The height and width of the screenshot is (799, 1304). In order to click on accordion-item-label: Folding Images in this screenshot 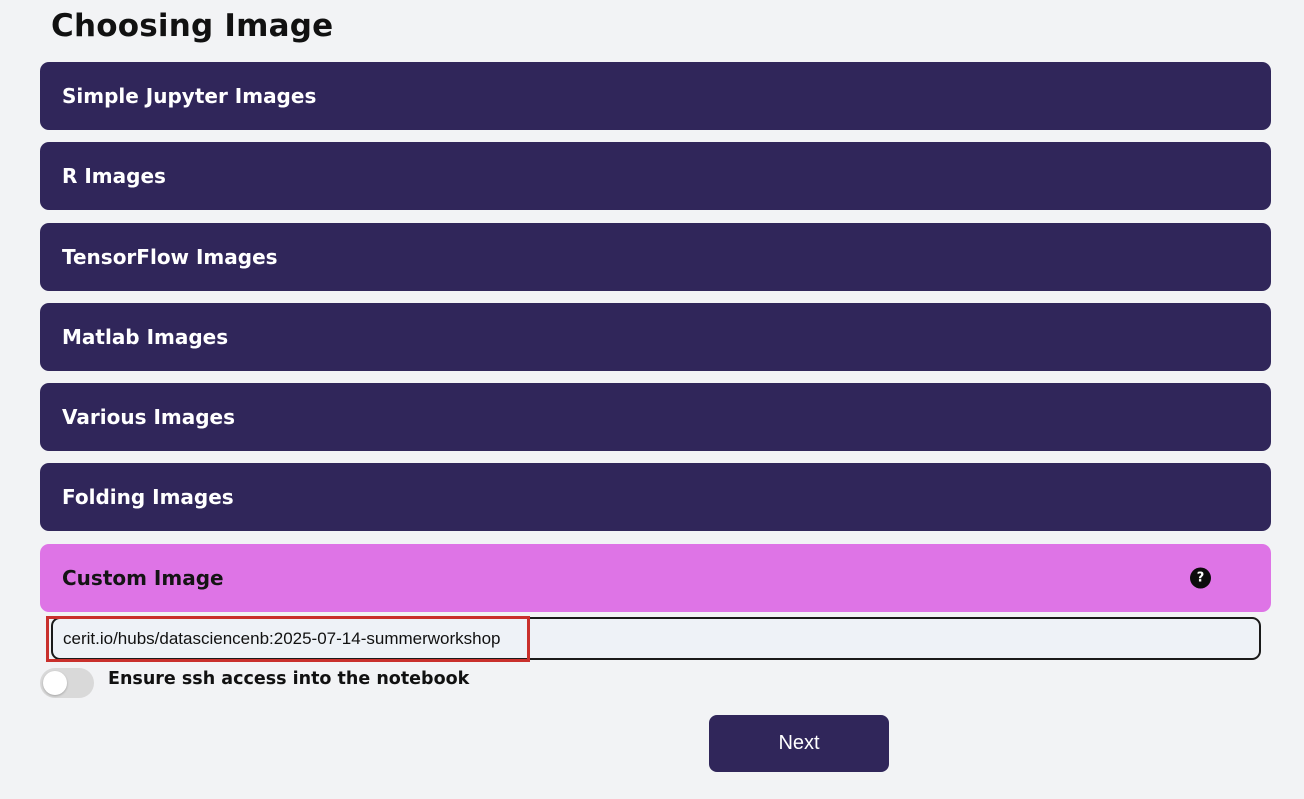, I will do `click(148, 497)`.